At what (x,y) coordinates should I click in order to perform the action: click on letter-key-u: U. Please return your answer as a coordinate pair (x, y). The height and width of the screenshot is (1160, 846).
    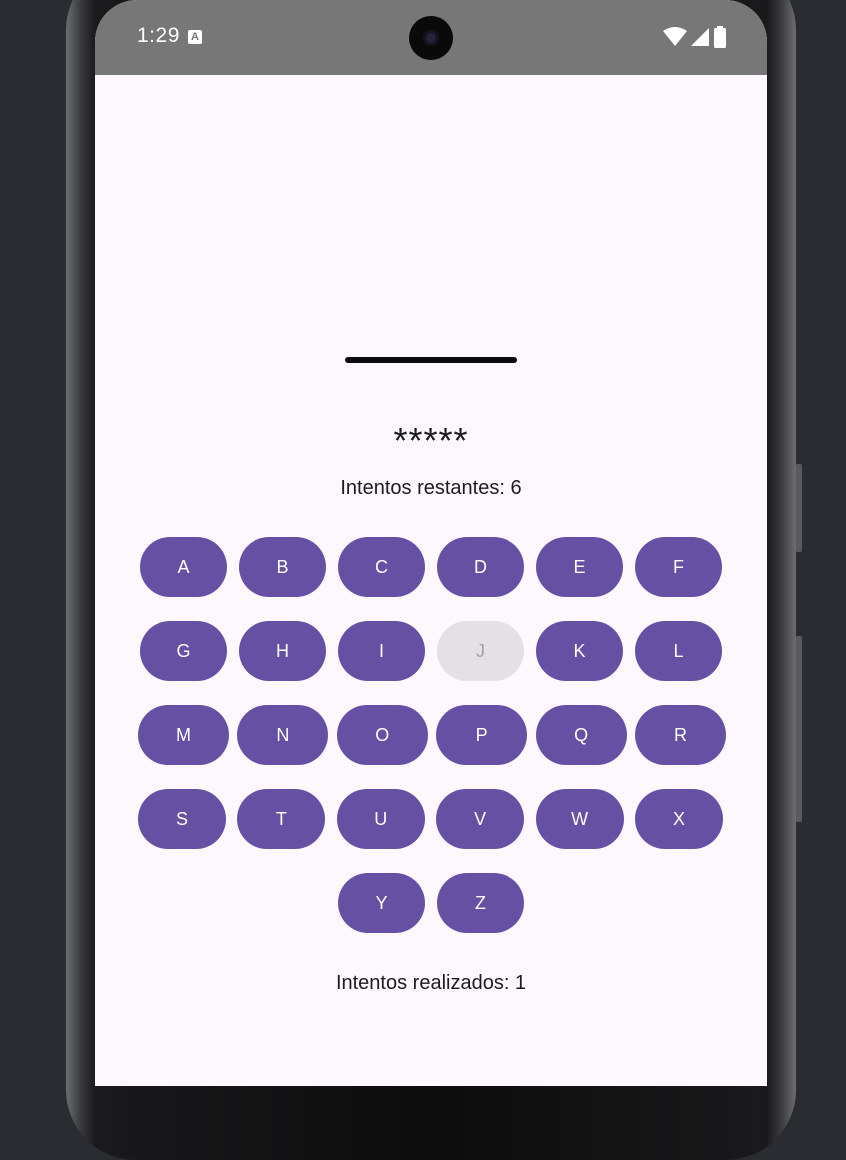
    Looking at the image, I should click on (380, 819).